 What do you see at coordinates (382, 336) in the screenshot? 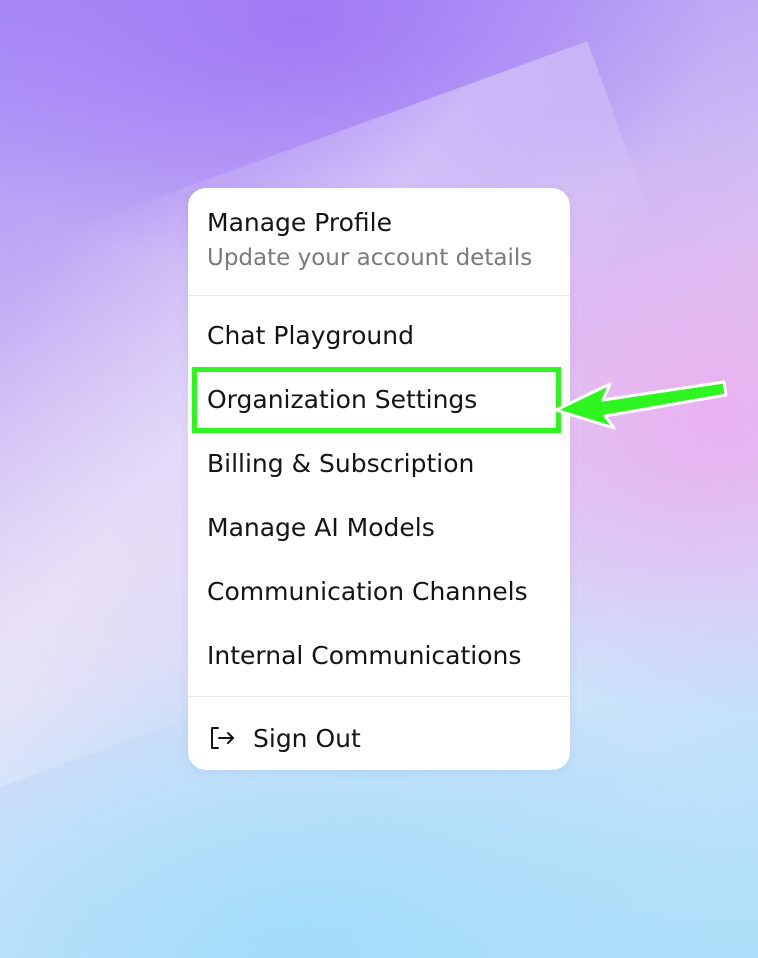
I see `menu-item-chat-playground: Chat Playground` at bounding box center [382, 336].